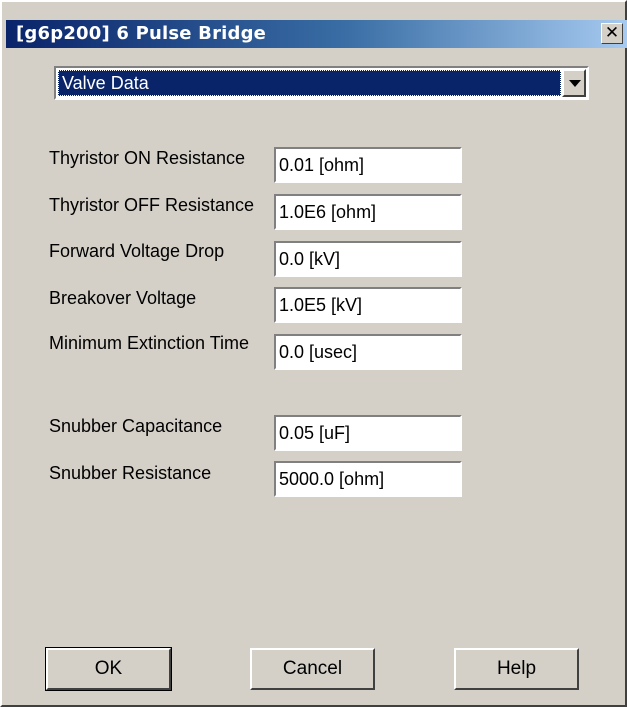 Image resolution: width=627 pixels, height=707 pixels. Describe the element at coordinates (368, 352) in the screenshot. I see `minimum-extinction-time-input: 0.0 [usec]` at that location.